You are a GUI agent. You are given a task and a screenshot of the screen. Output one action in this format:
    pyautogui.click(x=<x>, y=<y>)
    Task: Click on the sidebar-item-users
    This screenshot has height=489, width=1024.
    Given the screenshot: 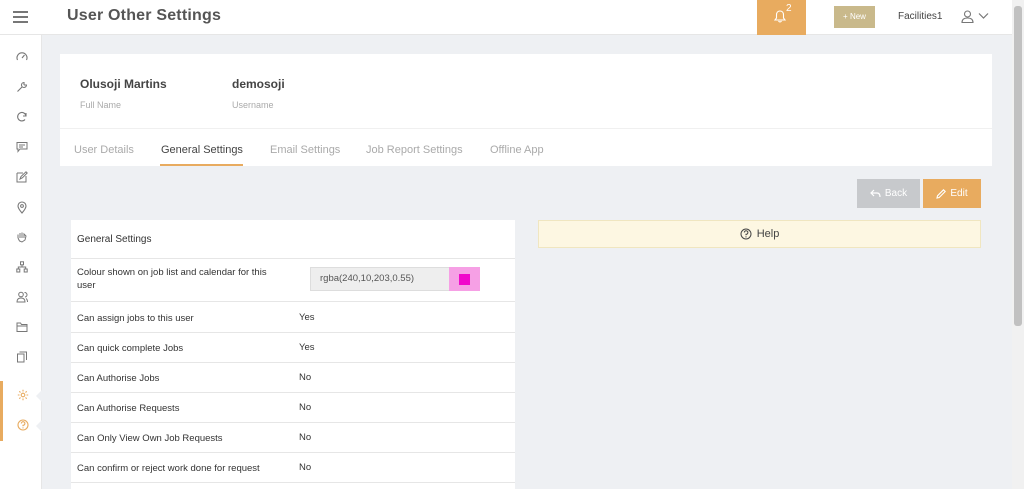 What is the action you would take?
    pyautogui.click(x=21, y=298)
    